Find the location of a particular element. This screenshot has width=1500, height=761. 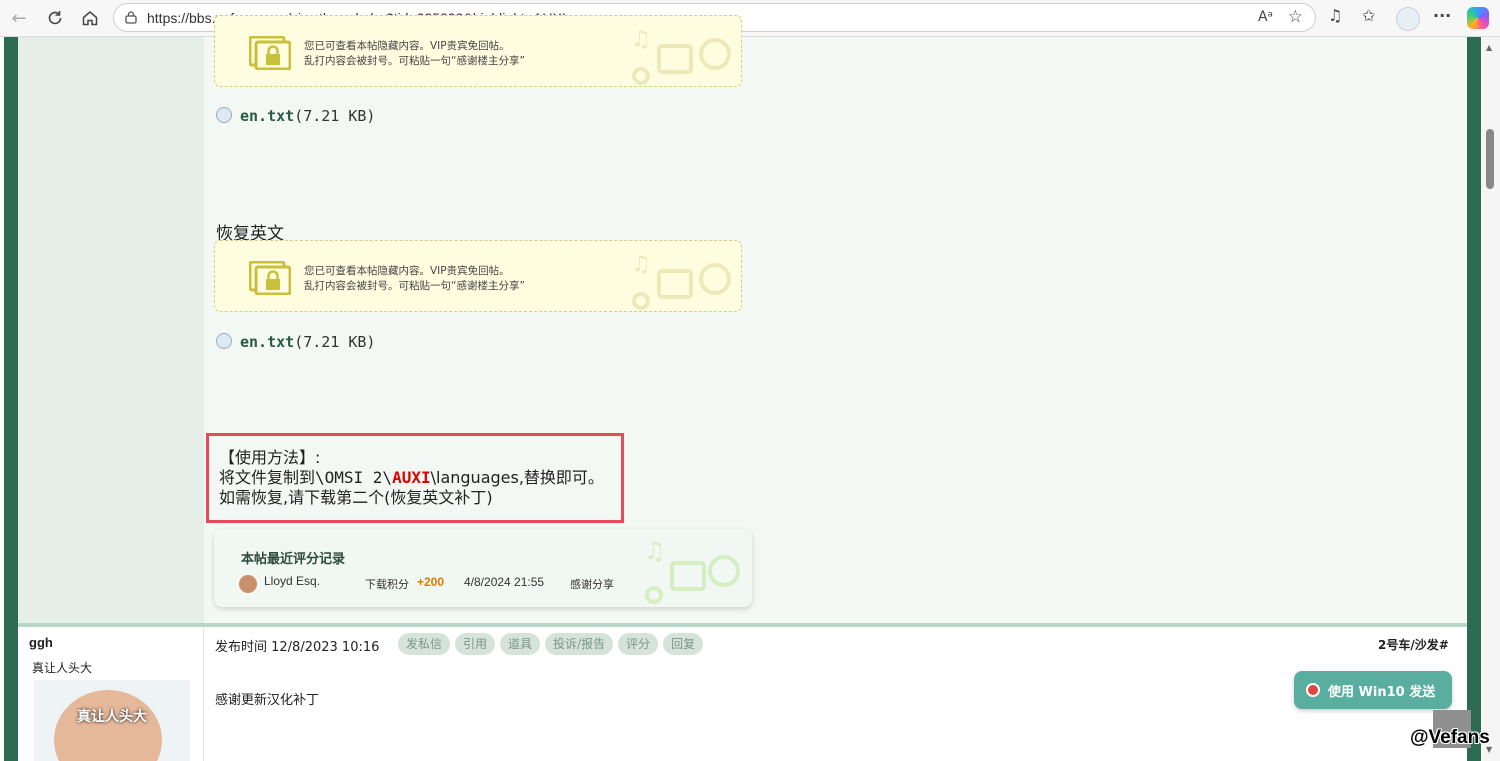

usage-line-restore: 如需恢复,请下载第二个(恢复英文补丁) is located at coordinates (356, 497).